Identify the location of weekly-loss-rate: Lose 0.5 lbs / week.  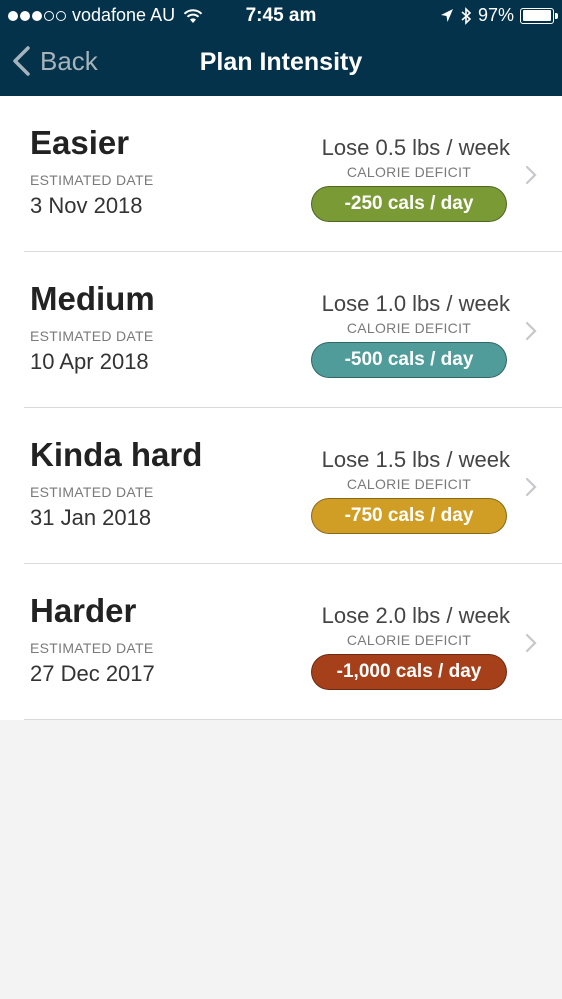
(415, 147).